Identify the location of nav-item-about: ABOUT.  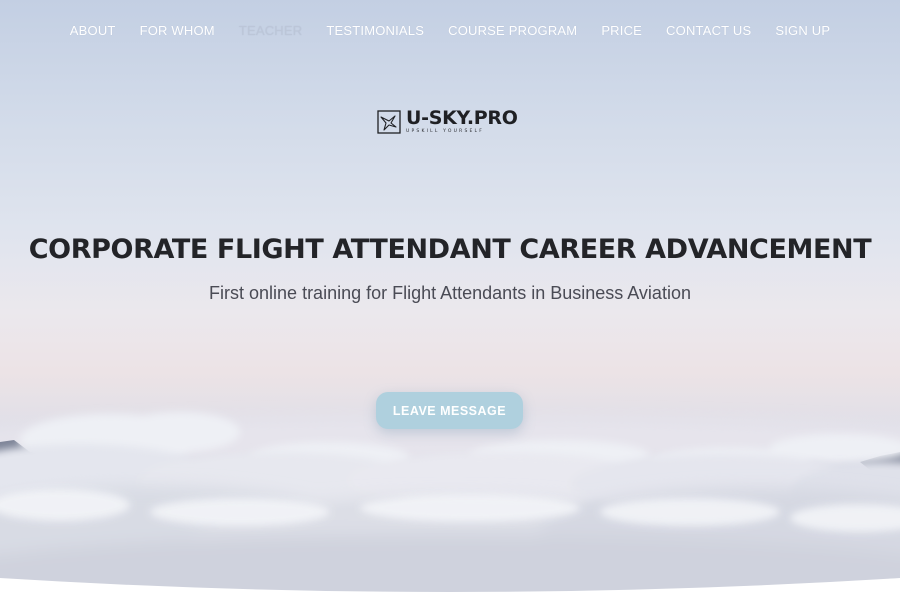
(93, 30).